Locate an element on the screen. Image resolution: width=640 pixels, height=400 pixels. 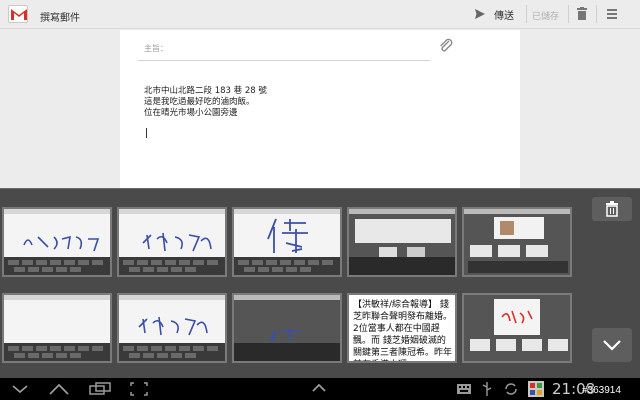
keyboard-icon is located at coordinates (464, 389).